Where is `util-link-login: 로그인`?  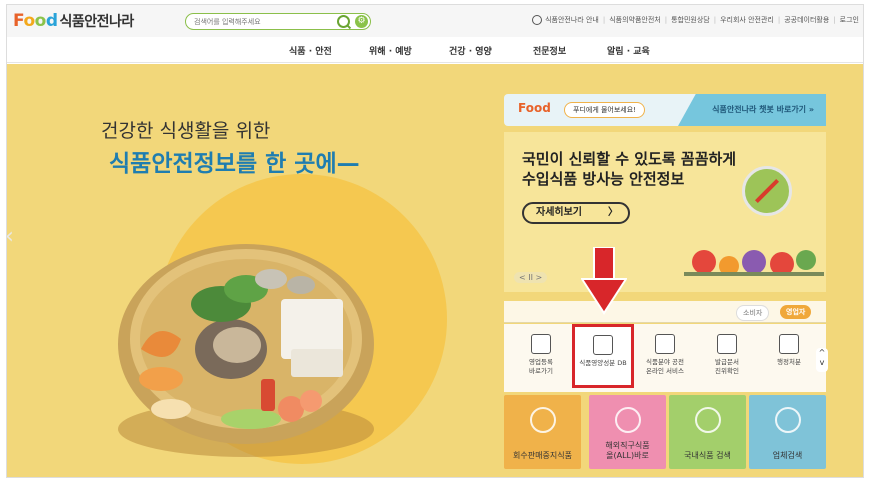 util-link-login: 로그인 is located at coordinates (849, 20).